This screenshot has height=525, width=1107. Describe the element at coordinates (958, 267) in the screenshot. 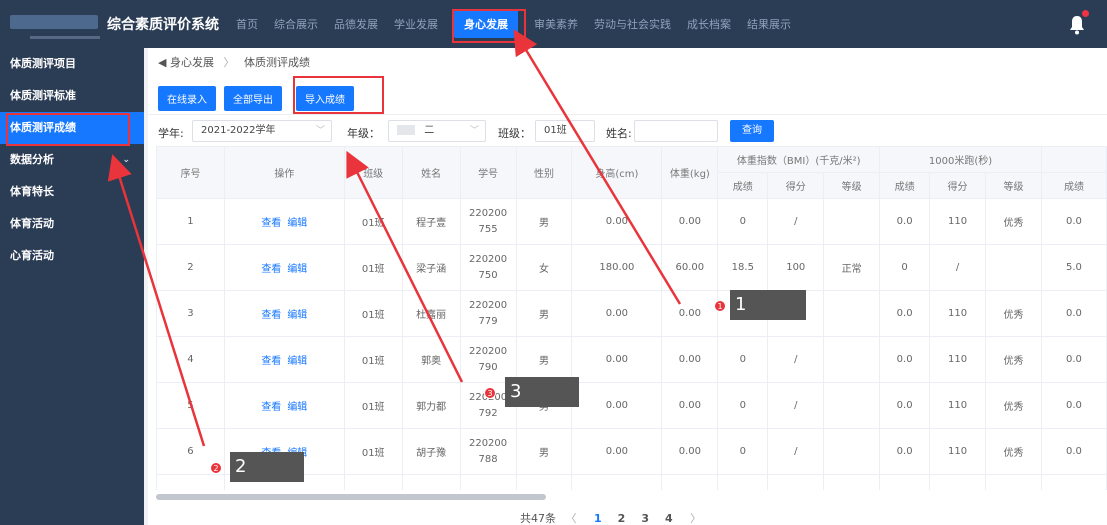

I see `cell-run_p: /` at that location.